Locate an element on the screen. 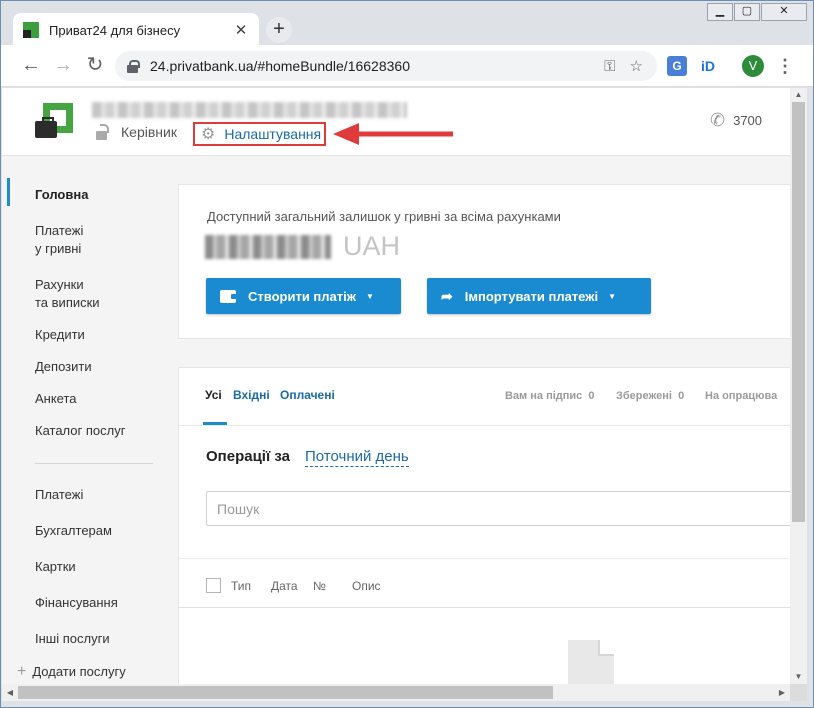 The height and width of the screenshot is (708, 814). key-icon: ⚿ is located at coordinates (609, 66).